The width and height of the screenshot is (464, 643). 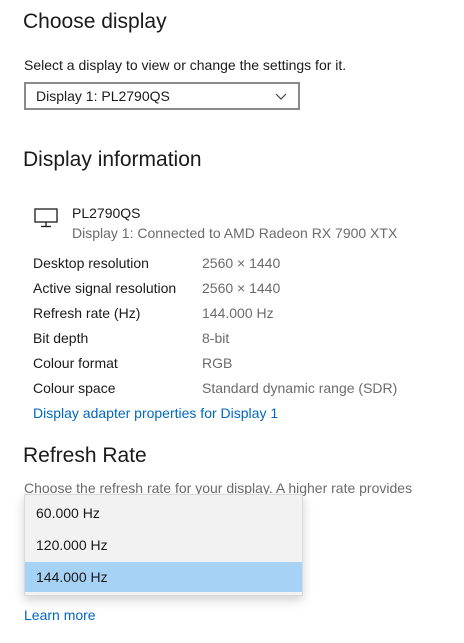 What do you see at coordinates (46, 218) in the screenshot?
I see `monitor-icon` at bounding box center [46, 218].